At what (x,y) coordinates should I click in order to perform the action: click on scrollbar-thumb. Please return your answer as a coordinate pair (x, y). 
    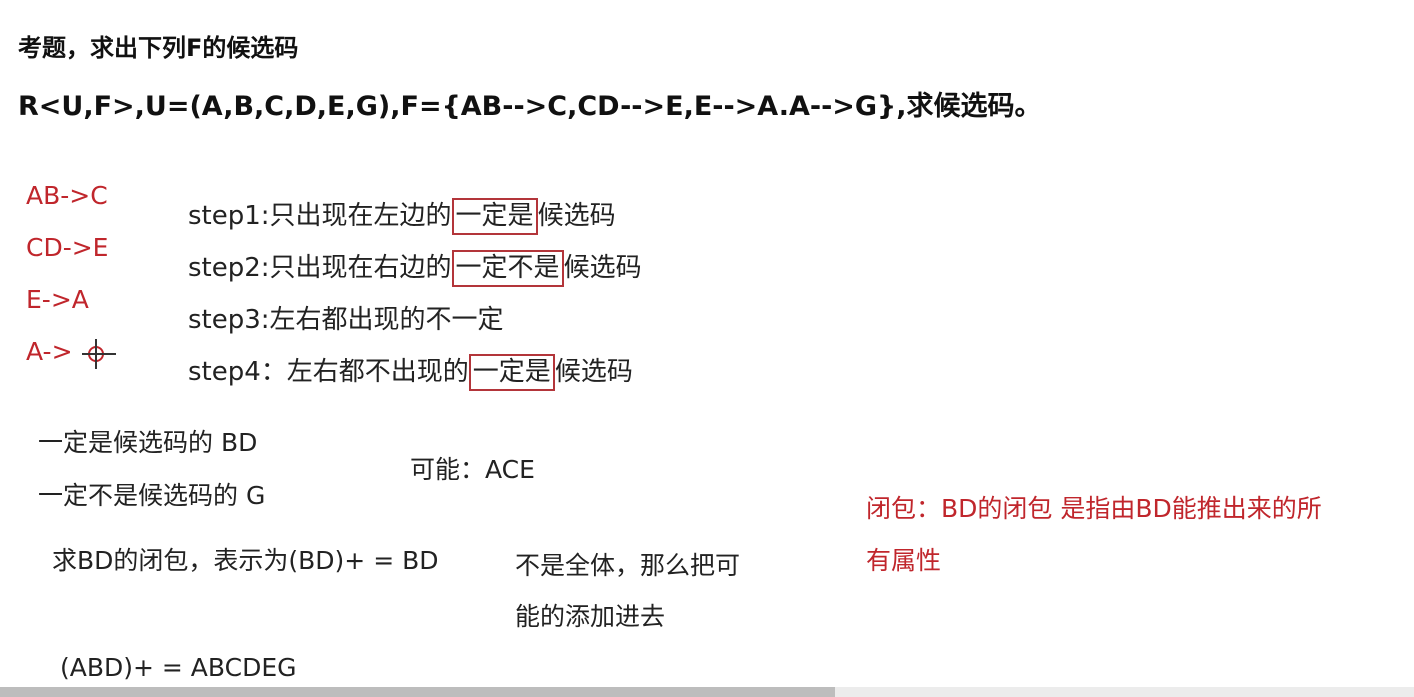
    Looking at the image, I should click on (417, 692).